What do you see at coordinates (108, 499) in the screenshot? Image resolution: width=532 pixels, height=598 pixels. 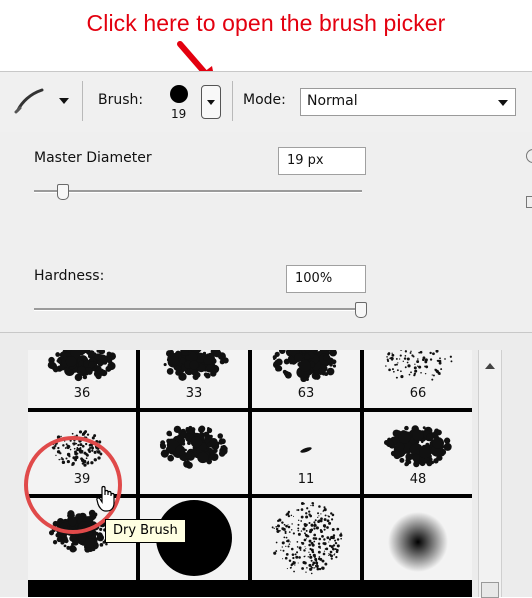 I see `hand-cursor-icon` at bounding box center [108, 499].